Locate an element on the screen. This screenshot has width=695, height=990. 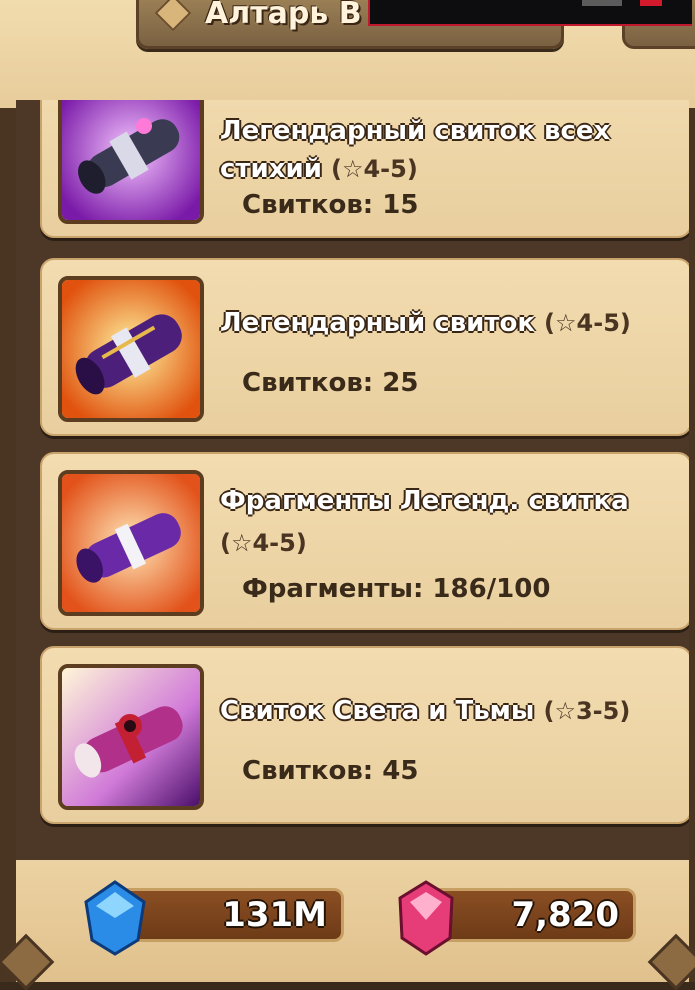
all-elements-scroll-icon is located at coordinates (131, 162).